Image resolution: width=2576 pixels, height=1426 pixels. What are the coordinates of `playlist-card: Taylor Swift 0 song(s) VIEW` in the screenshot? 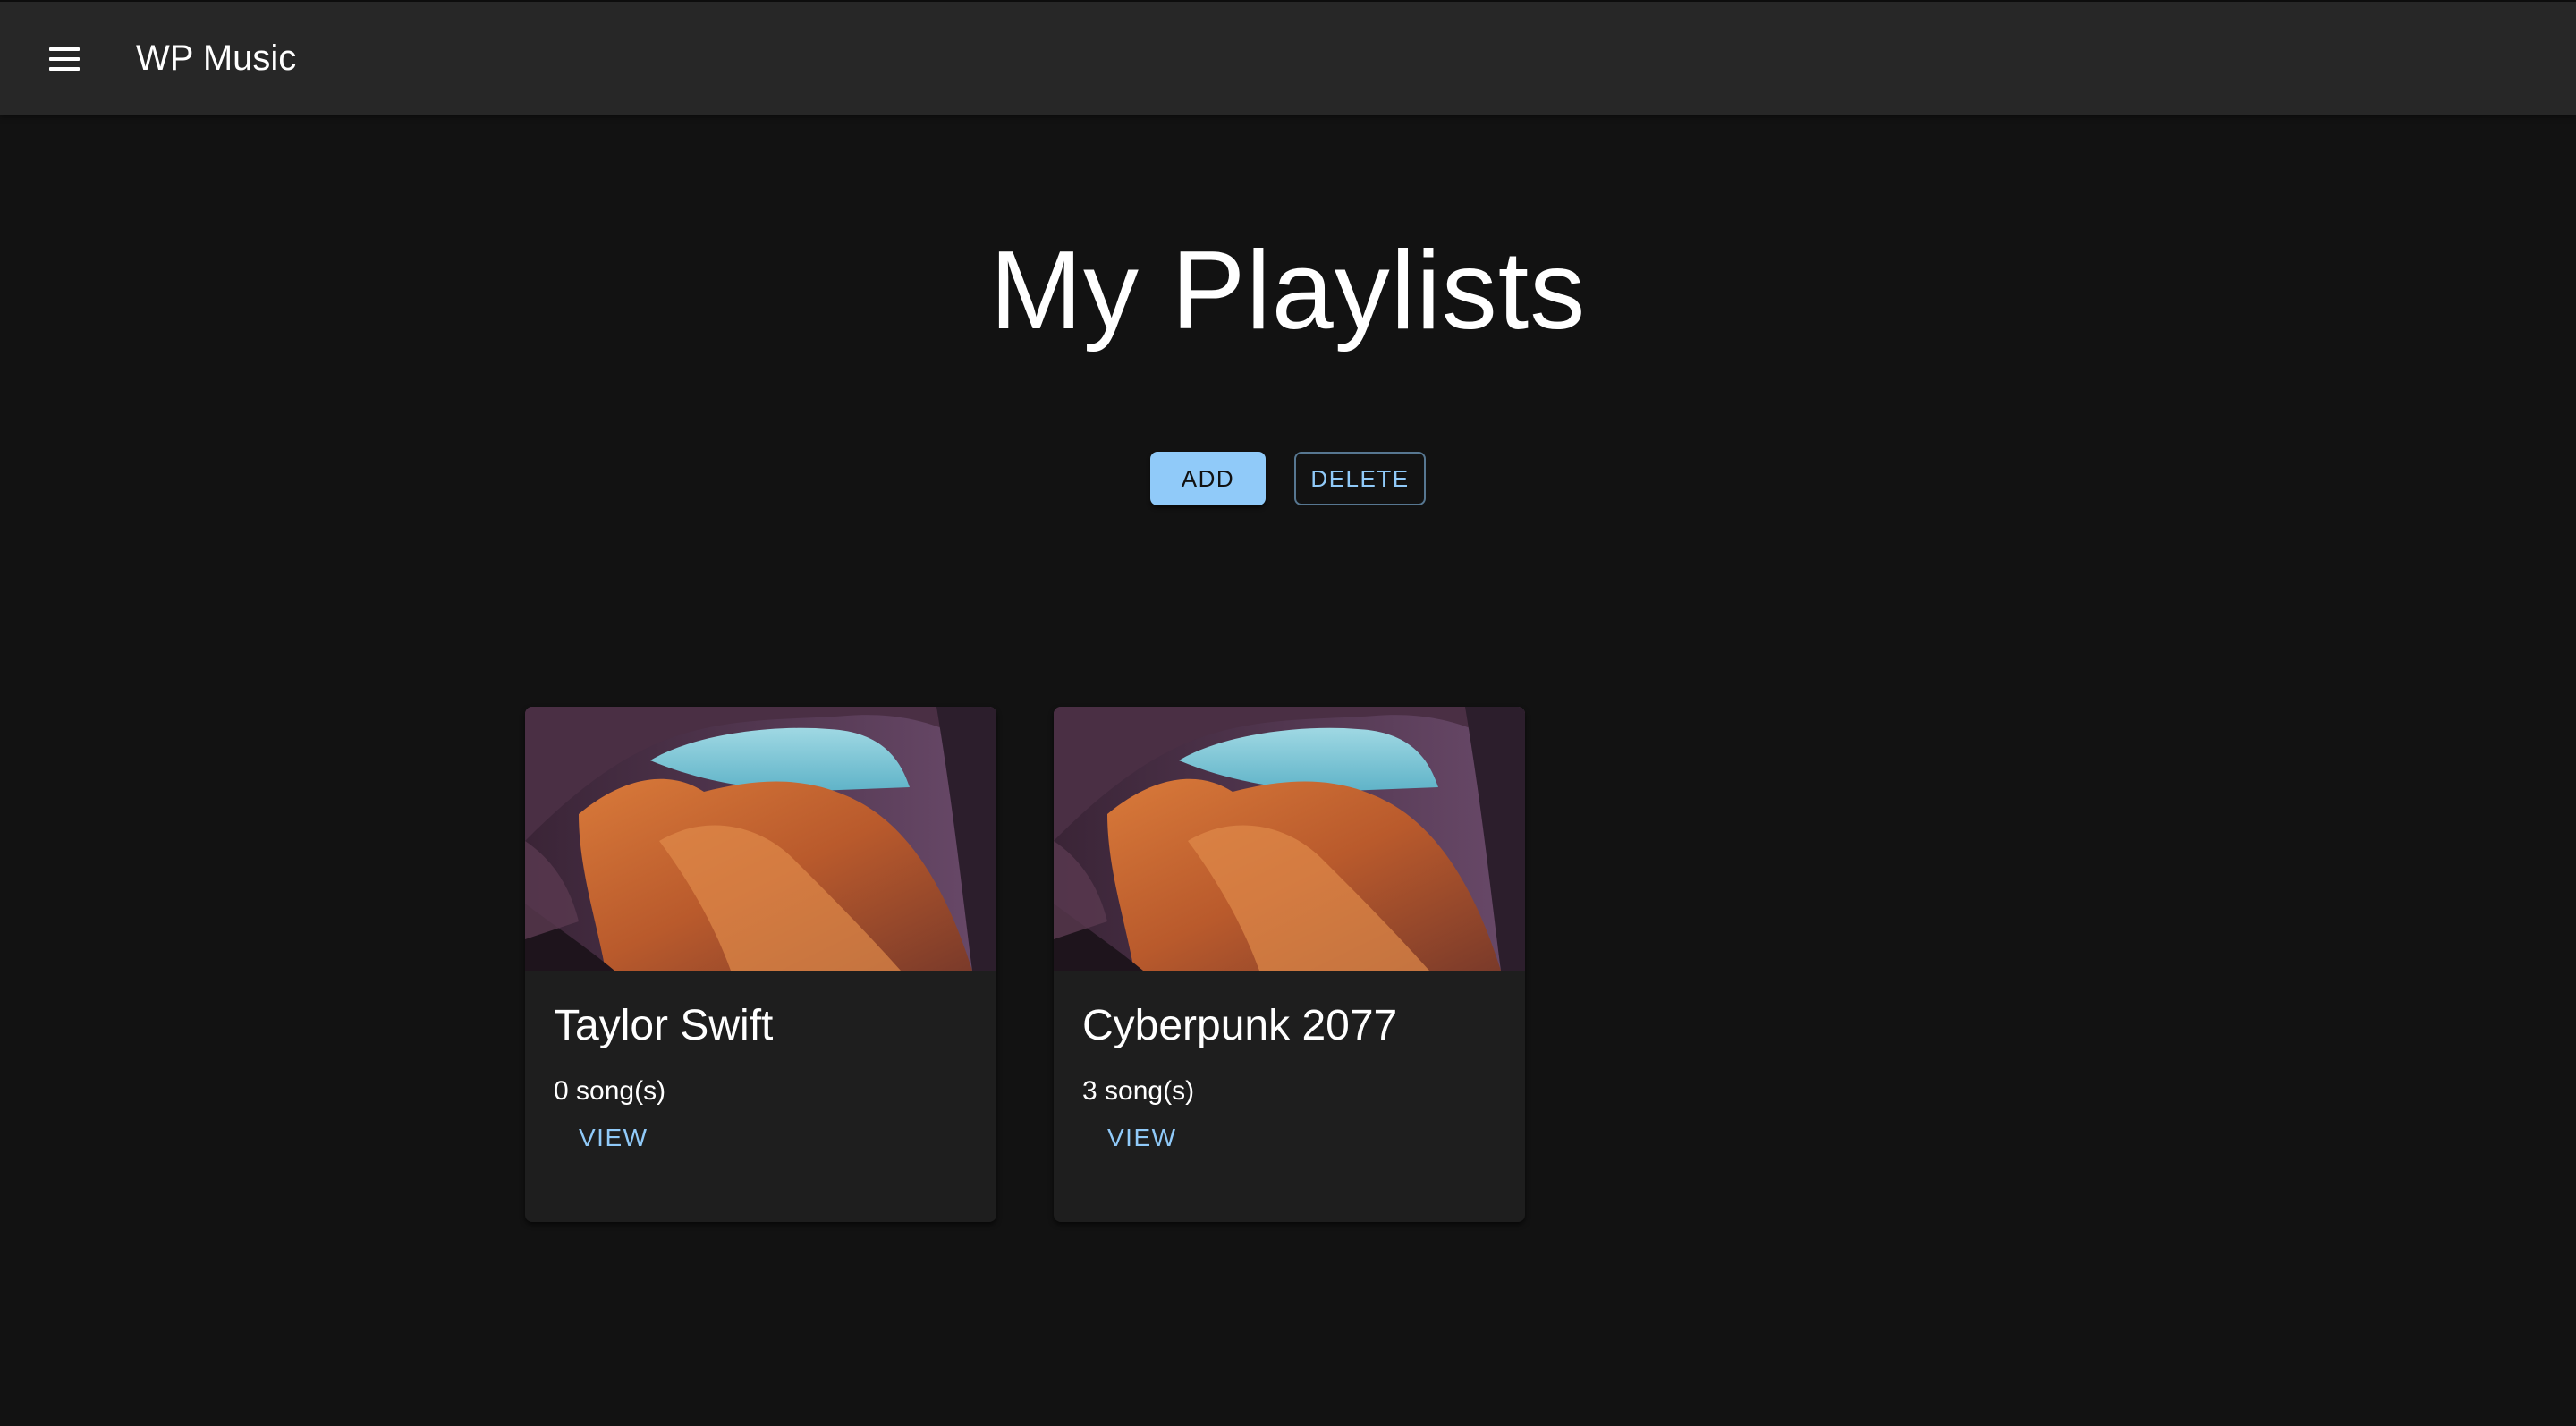 It's located at (760, 965).